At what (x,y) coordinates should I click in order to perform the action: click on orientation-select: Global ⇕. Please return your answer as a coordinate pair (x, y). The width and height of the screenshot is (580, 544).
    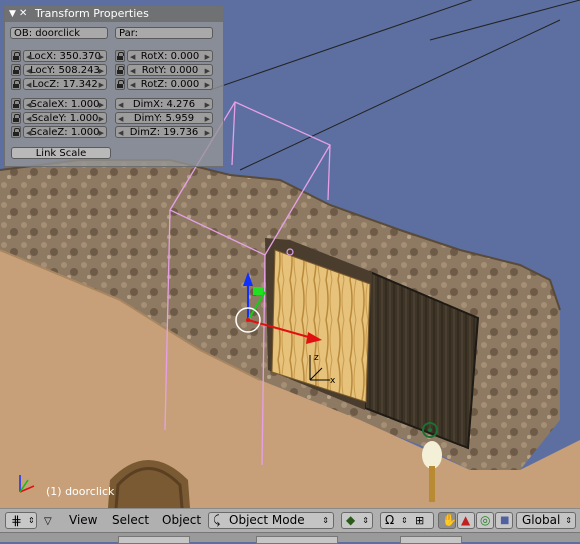
    Looking at the image, I should click on (546, 520).